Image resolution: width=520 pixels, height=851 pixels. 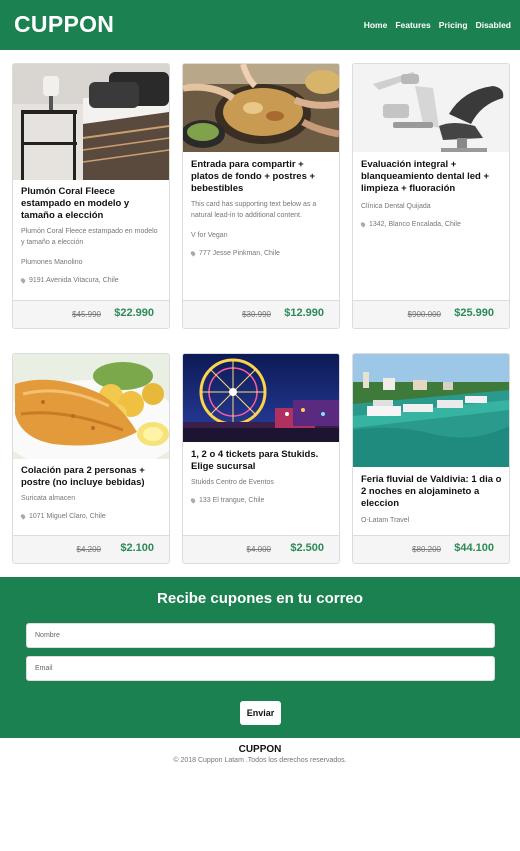 I want to click on new-price: $12.990, so click(x=304, y=313).